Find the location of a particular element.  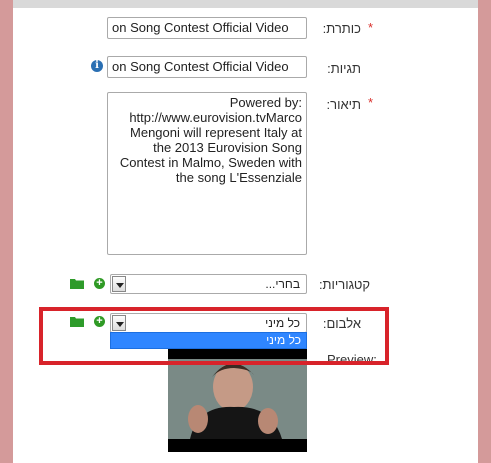

description-label: תיאור: is located at coordinates (343, 104).